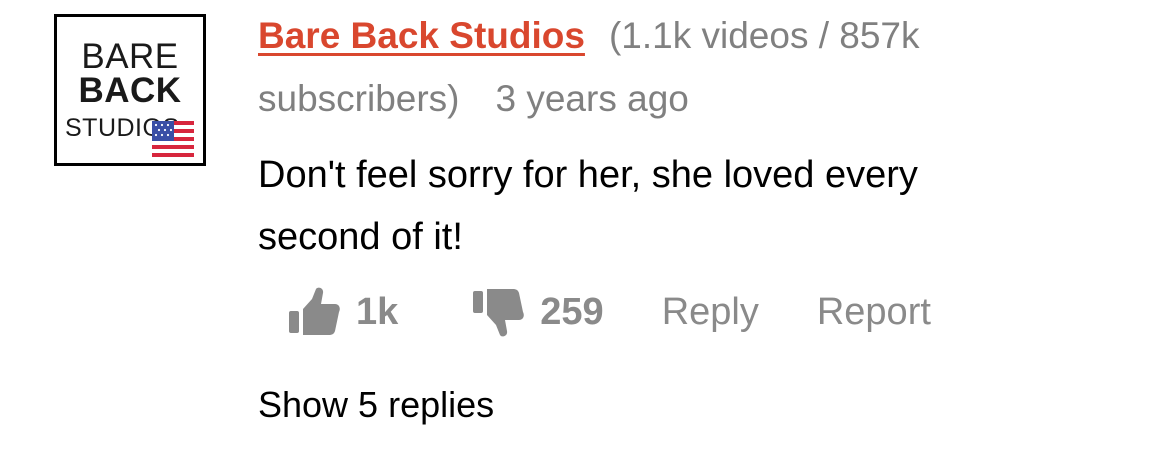 This screenshot has height=471, width=1170. I want to click on thumbs-down-icon, so click(499, 313).